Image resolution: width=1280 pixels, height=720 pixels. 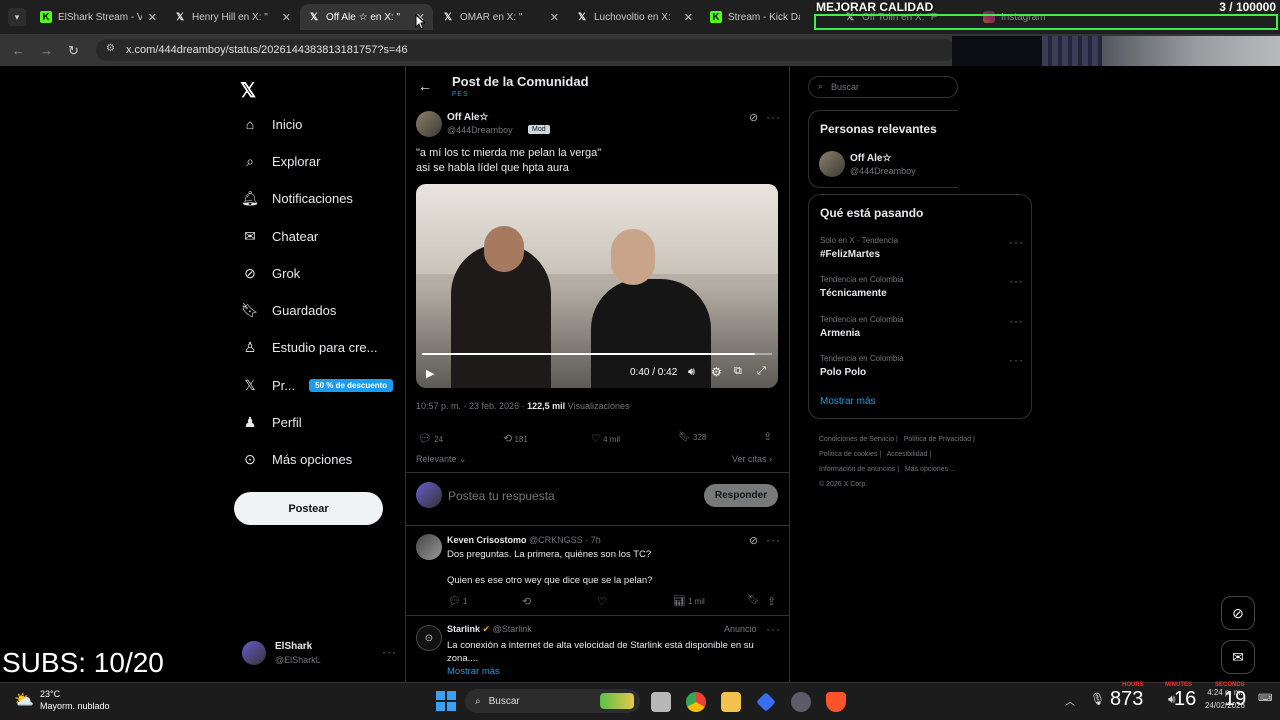 I want to click on repost-icon: ⟲, so click(x=526, y=601).